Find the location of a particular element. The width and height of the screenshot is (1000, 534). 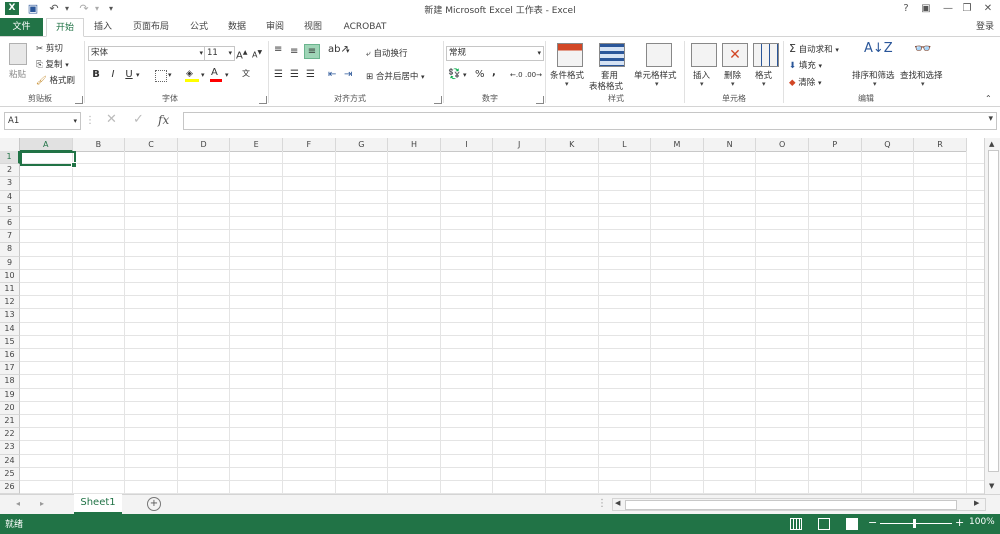

row-header-25: 25 is located at coordinates (10, 474).